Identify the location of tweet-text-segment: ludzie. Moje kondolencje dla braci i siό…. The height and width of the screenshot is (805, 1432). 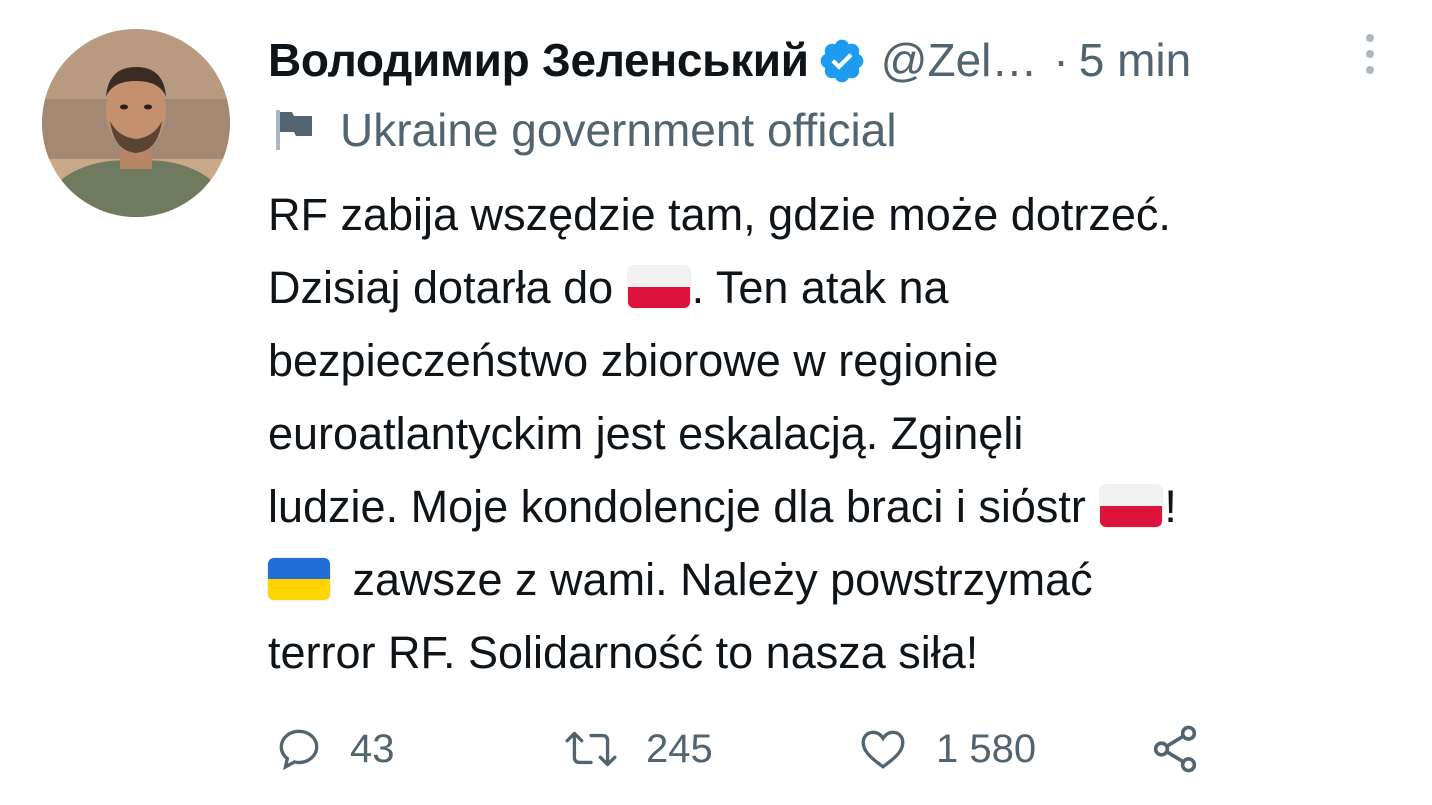
(683, 506).